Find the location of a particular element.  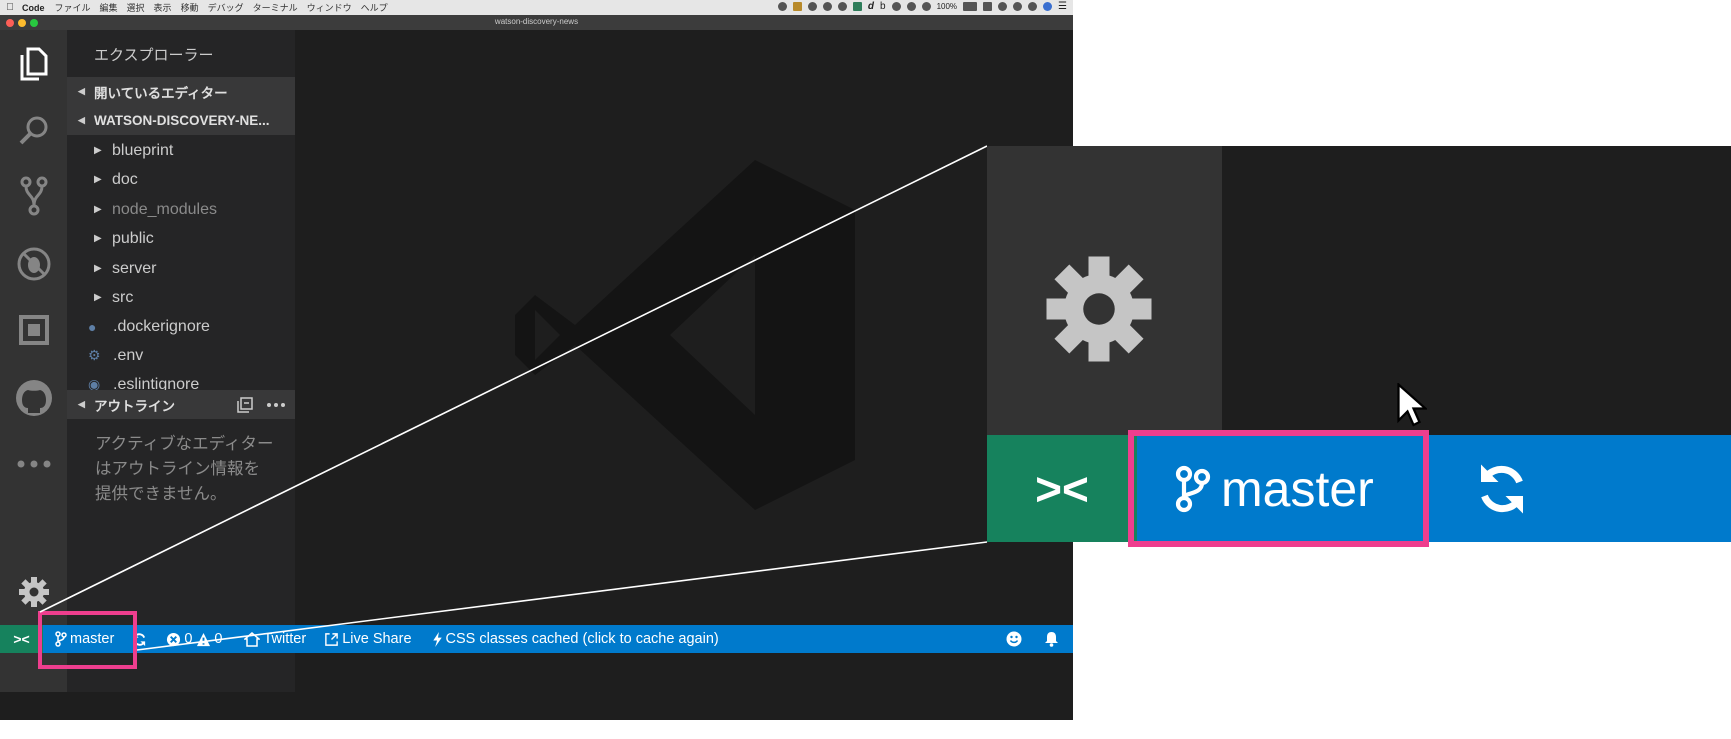

battery-icon is located at coordinates (970, 6).